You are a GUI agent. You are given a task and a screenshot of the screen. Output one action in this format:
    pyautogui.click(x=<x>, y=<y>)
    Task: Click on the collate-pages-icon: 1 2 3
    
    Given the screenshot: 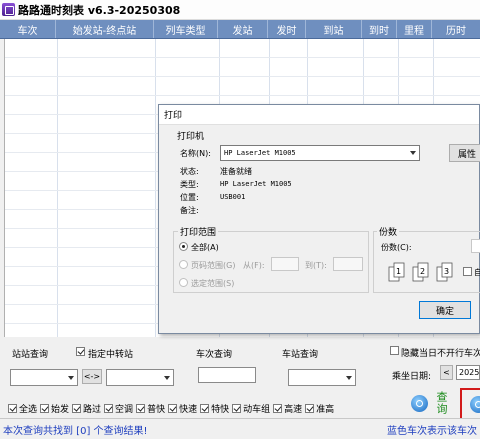 What is the action you would take?
    pyautogui.click(x=420, y=272)
    